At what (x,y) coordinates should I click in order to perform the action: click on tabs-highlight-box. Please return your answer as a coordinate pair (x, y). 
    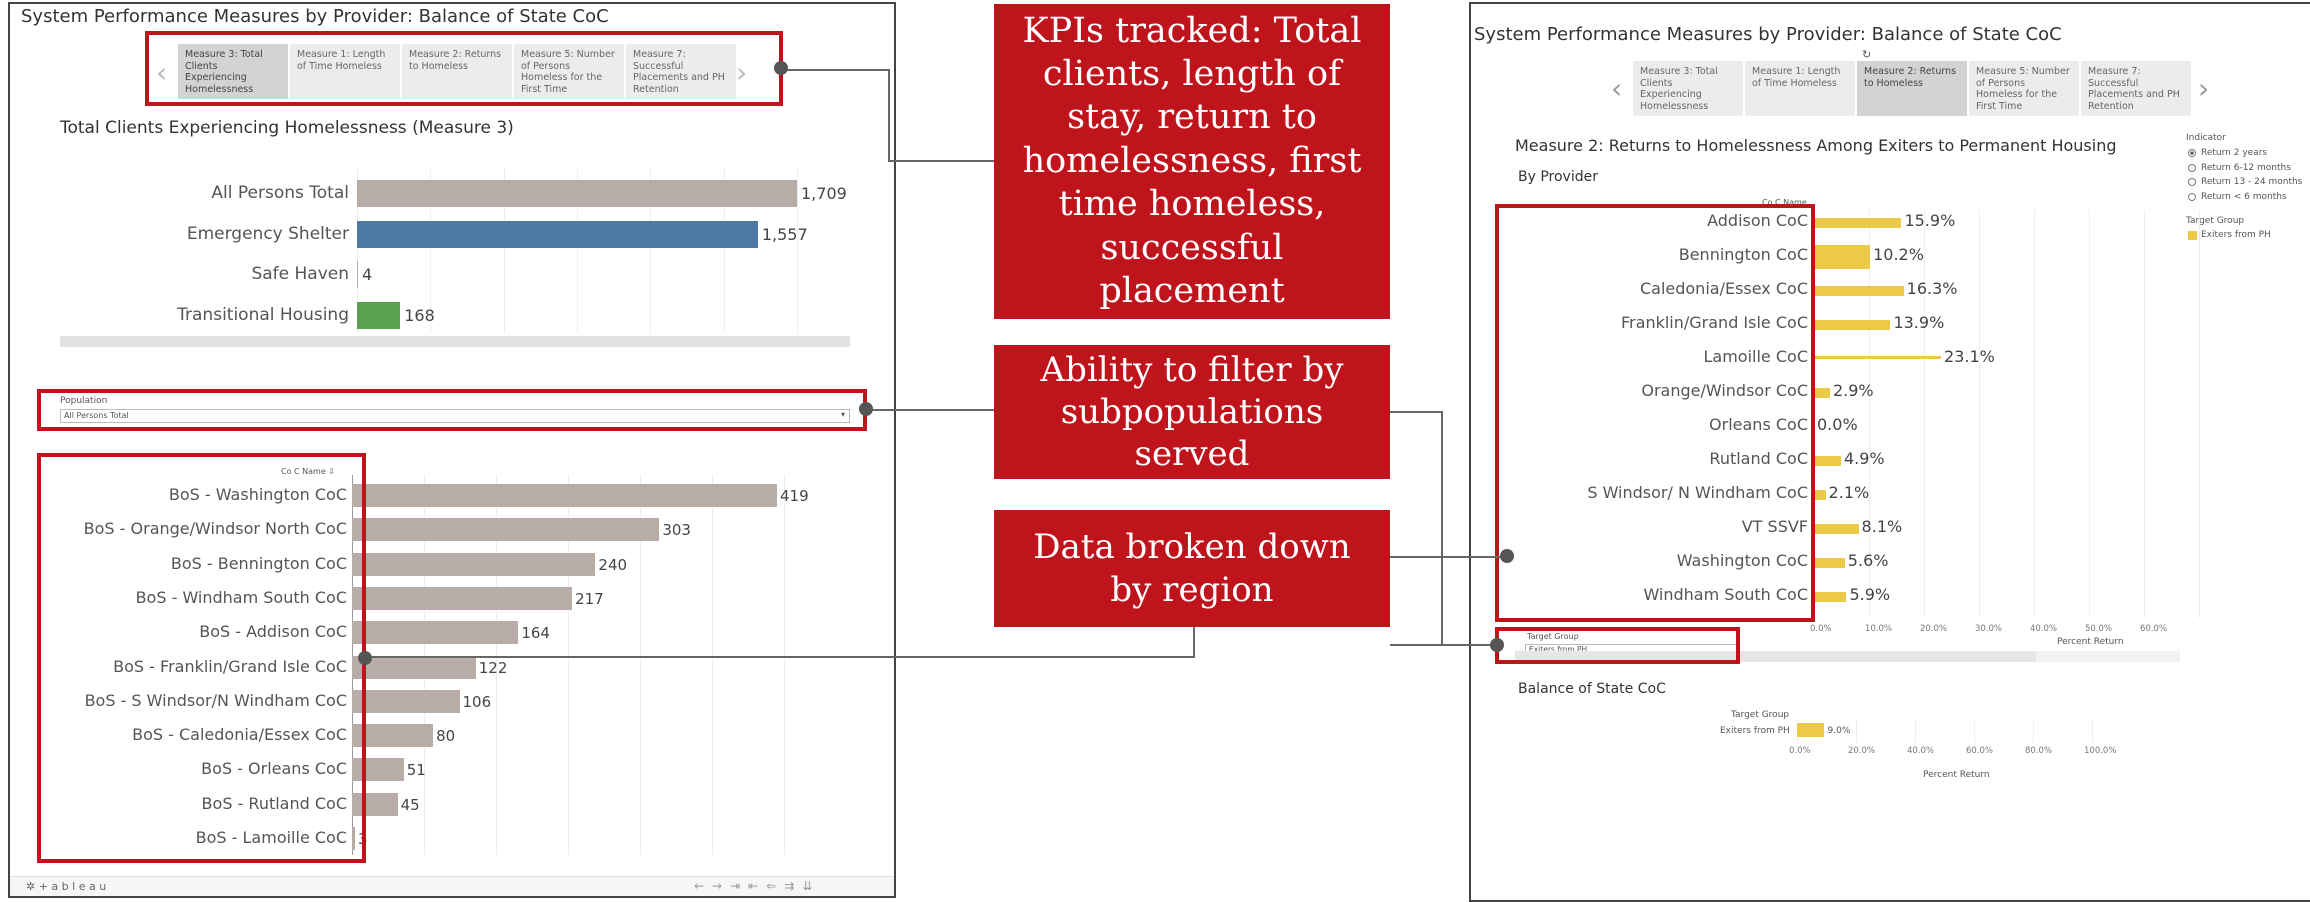
    Looking at the image, I should click on (464, 68).